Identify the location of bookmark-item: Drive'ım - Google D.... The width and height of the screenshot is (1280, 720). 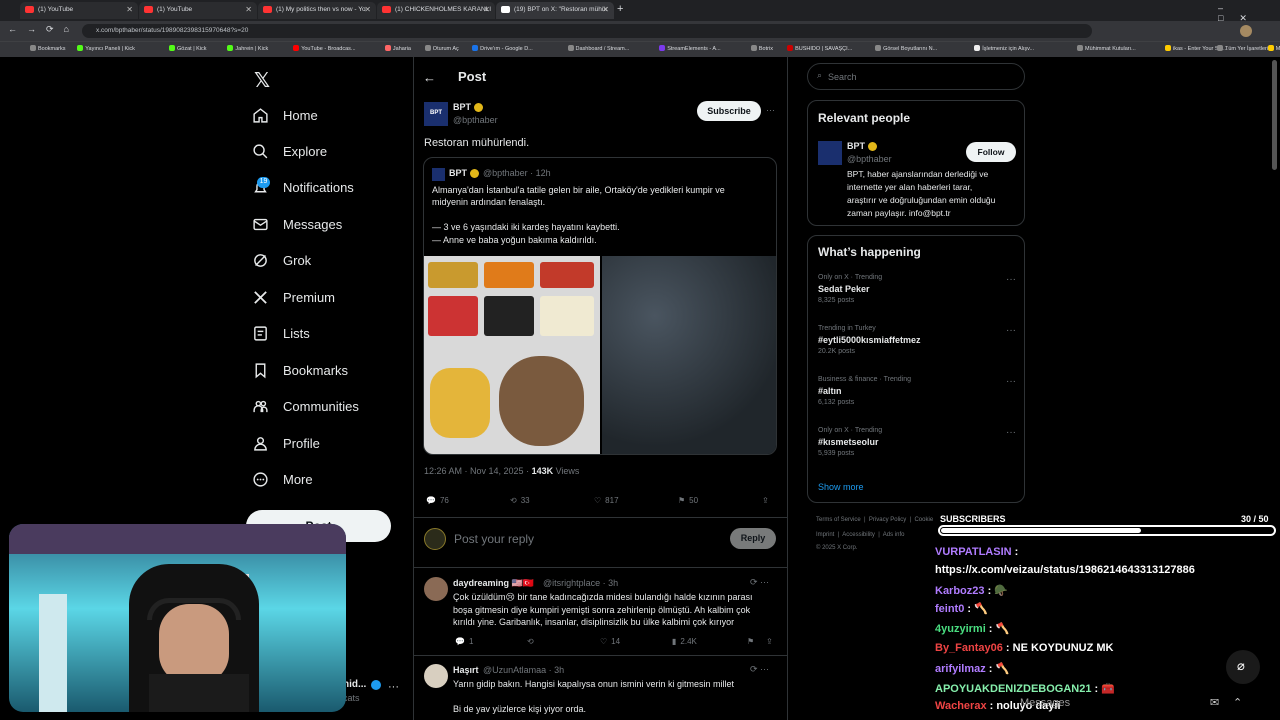
(502, 48).